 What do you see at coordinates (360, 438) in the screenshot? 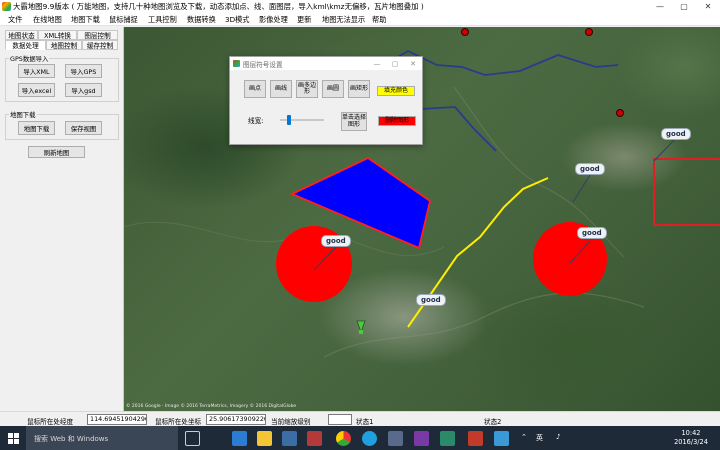
I see `taskbar: 搜索 Web 和 Windows ⌃ 英 ♪ 10:42 2016/3/24` at bounding box center [360, 438].